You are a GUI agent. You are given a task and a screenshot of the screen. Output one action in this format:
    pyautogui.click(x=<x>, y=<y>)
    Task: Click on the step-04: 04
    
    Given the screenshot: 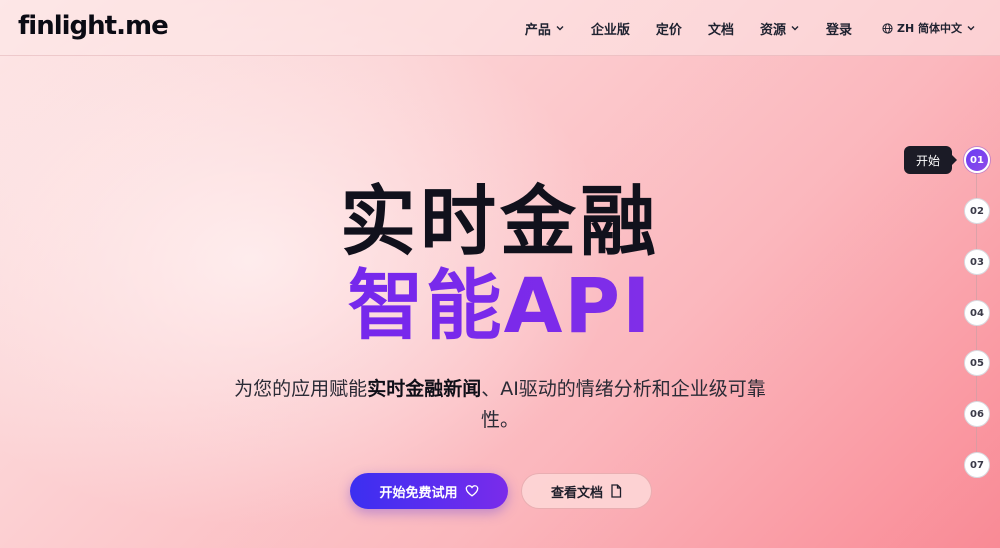 What is the action you would take?
    pyautogui.click(x=977, y=313)
    